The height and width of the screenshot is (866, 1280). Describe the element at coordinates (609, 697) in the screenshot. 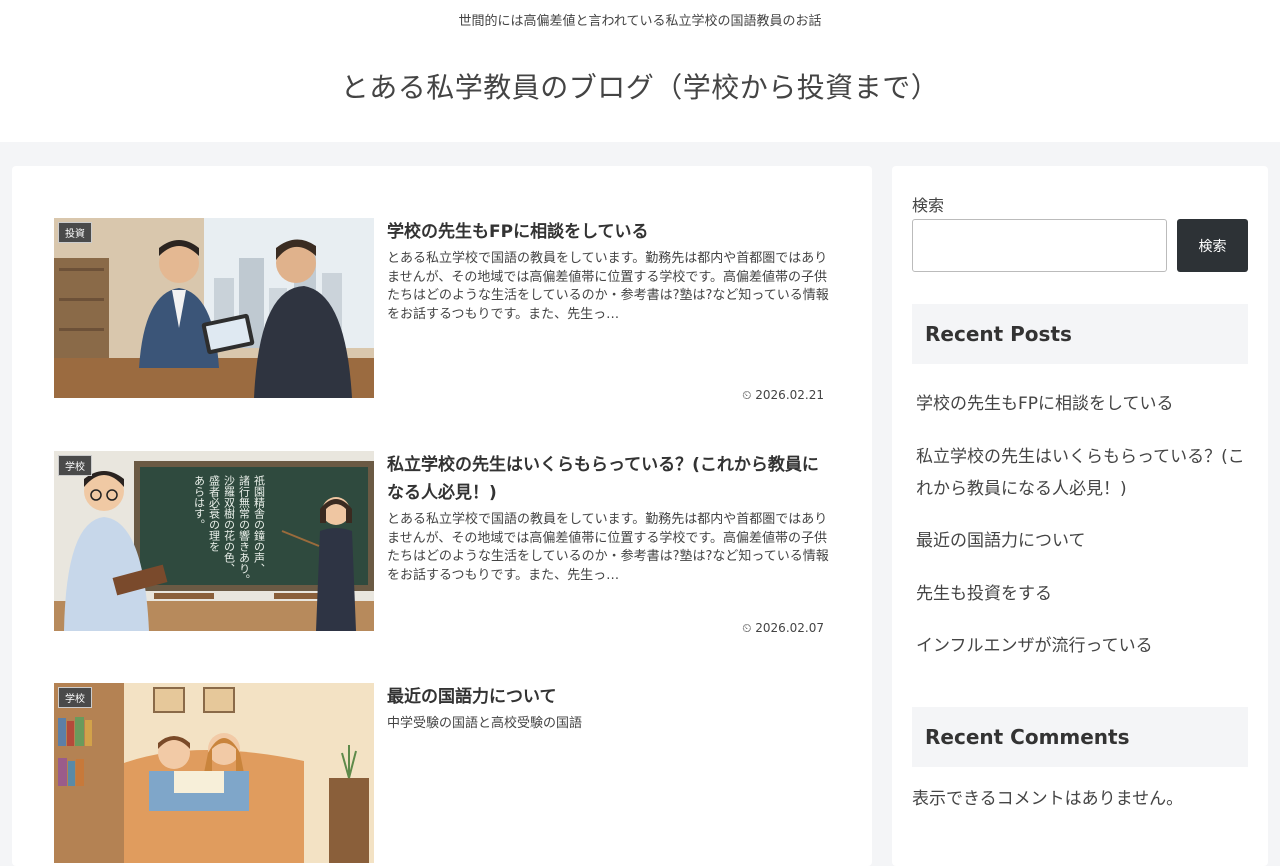

I see `post-title: 最近の国語力について` at that location.